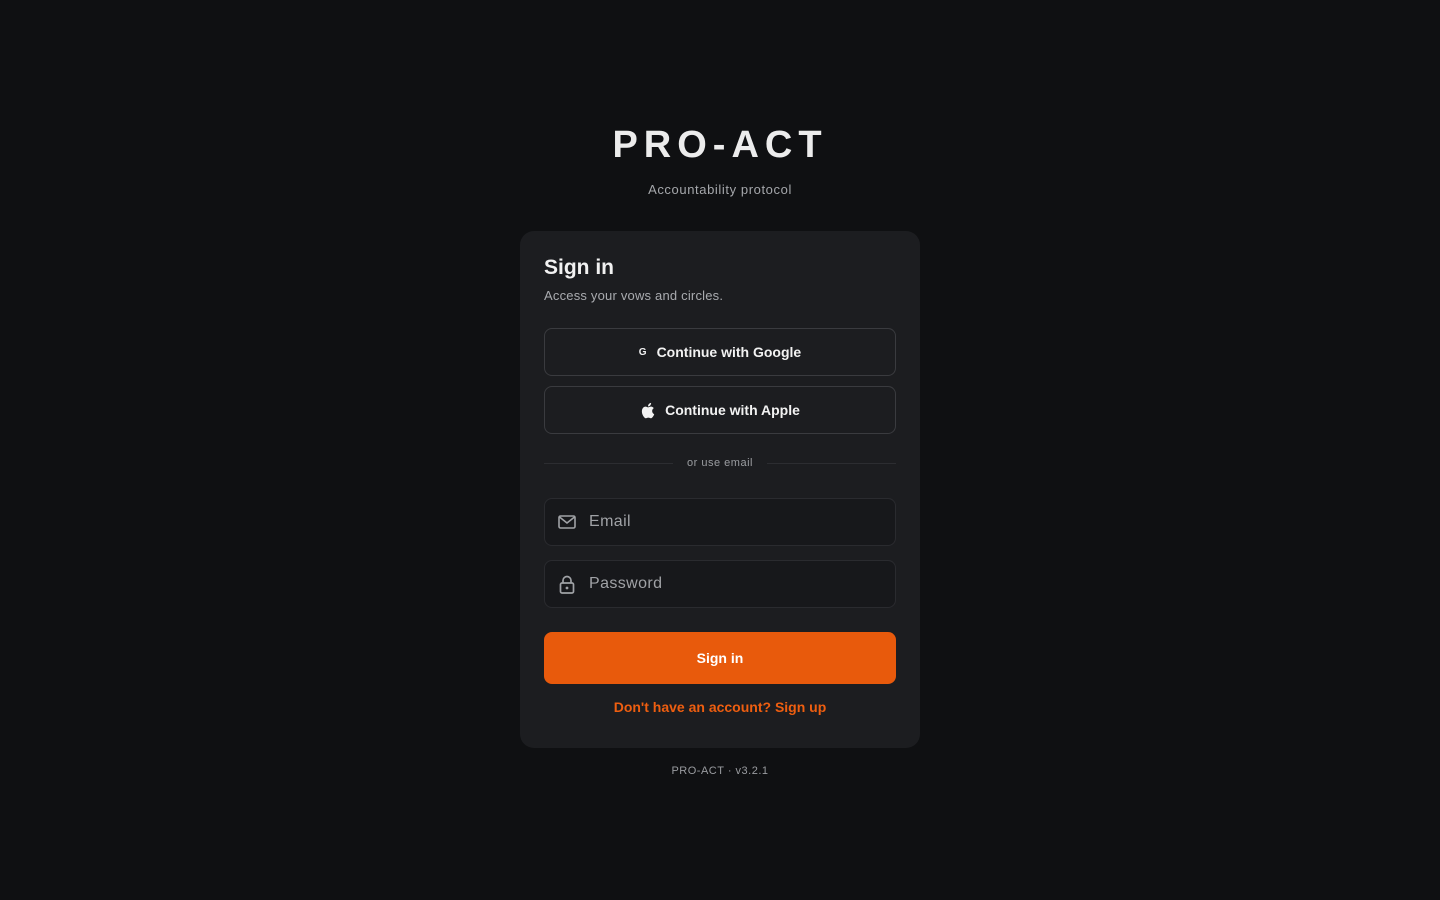  I want to click on password-field-container, so click(720, 584).